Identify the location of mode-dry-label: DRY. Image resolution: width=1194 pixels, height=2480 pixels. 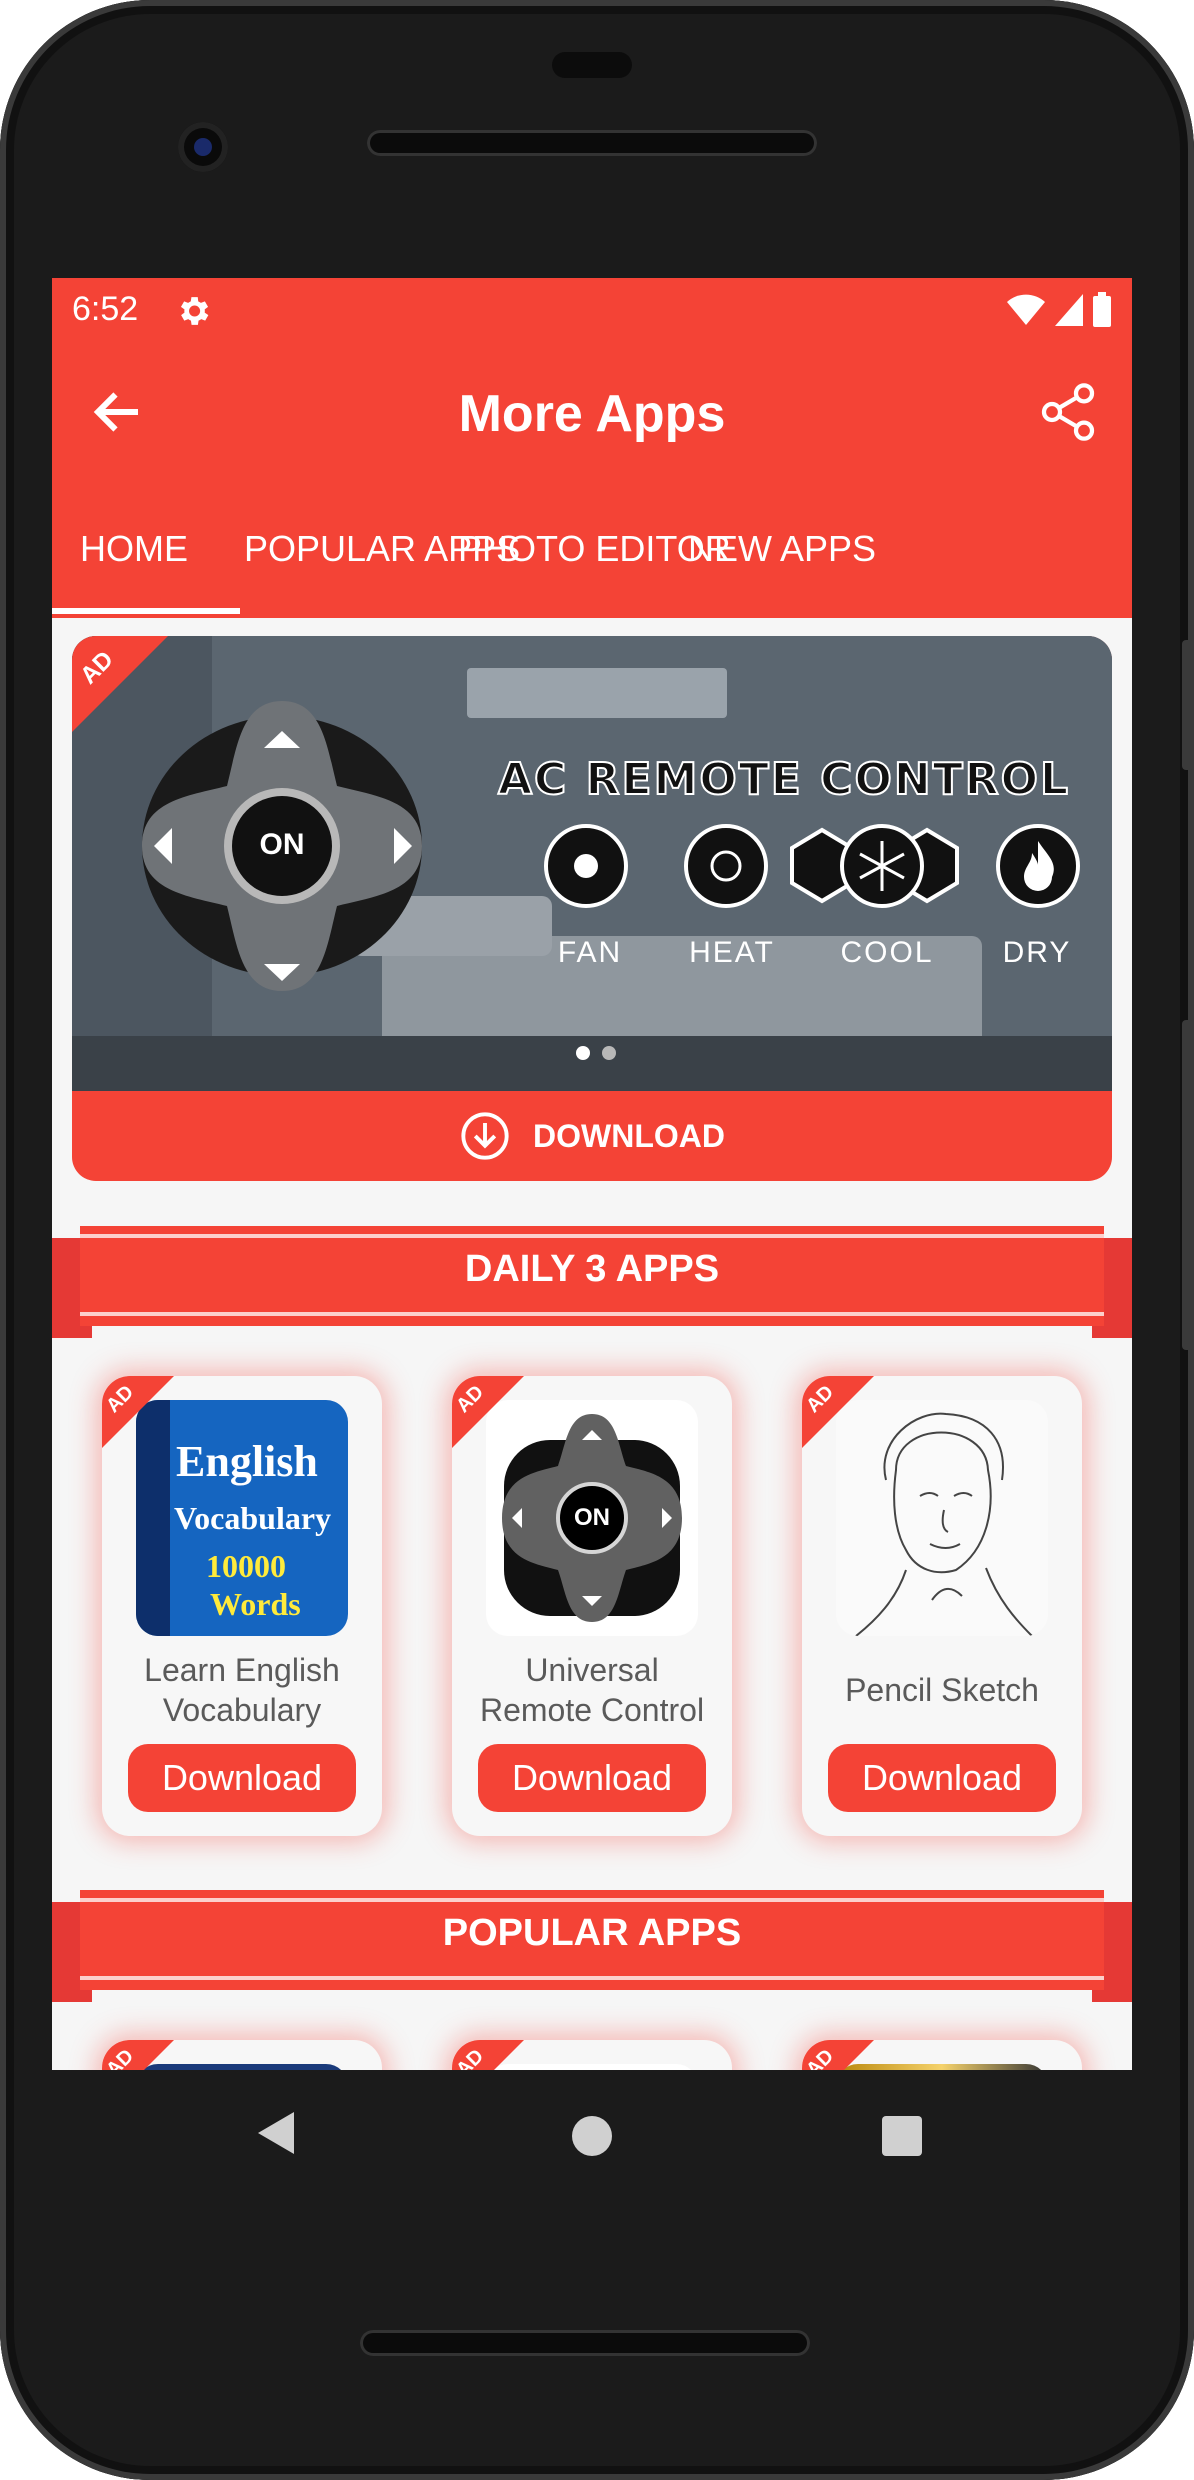
(1037, 952).